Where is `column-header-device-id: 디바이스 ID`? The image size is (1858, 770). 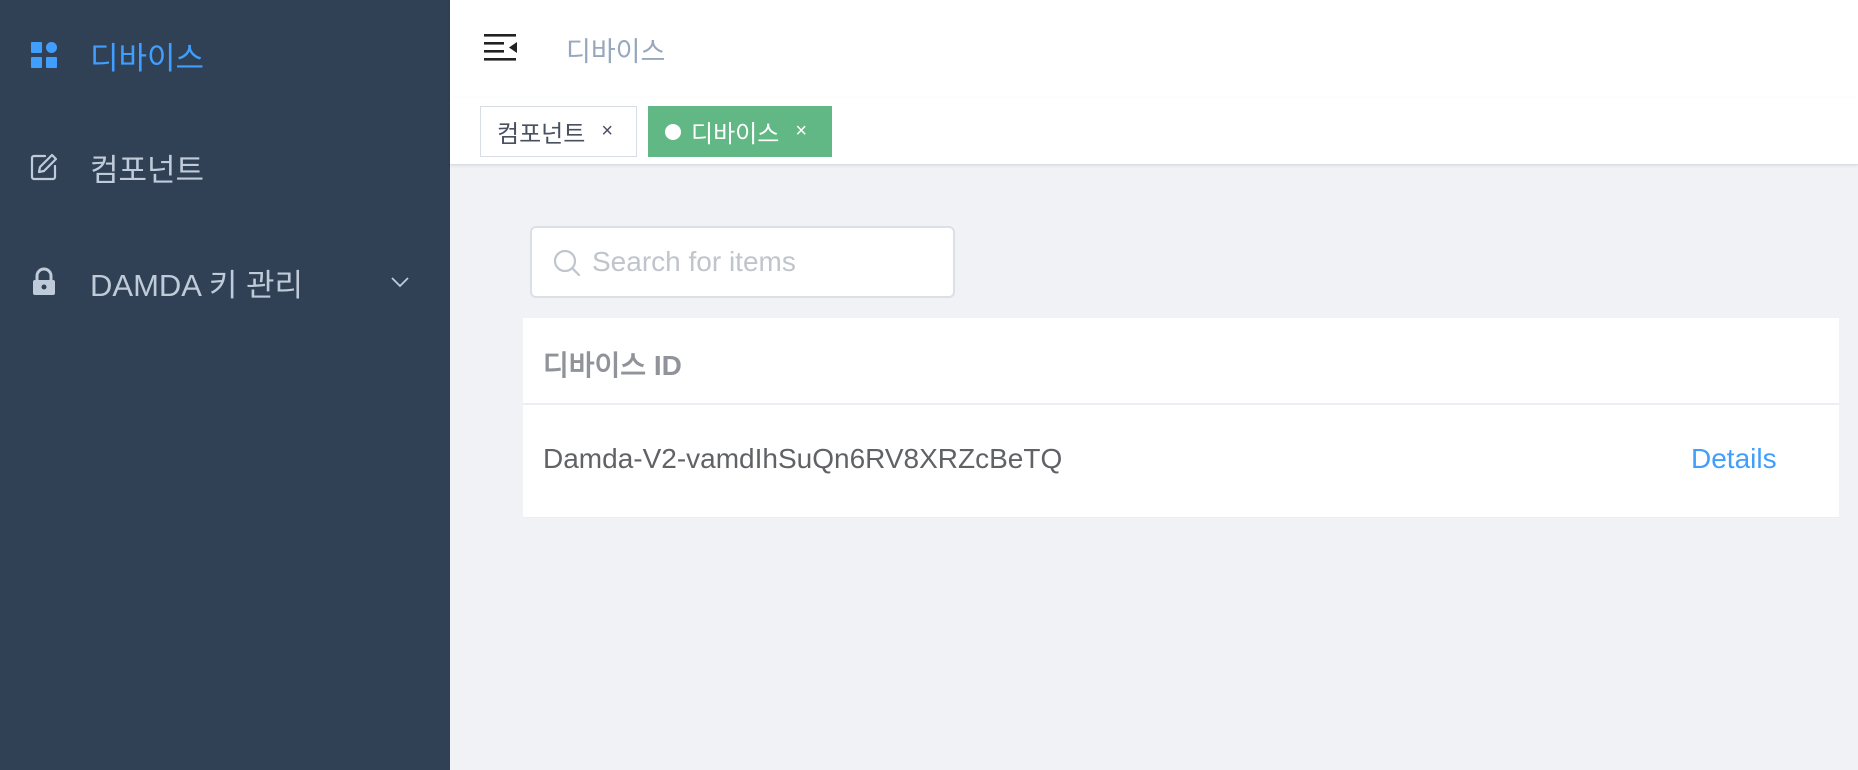
column-header-device-id: 디바이스 ID is located at coordinates (612, 365).